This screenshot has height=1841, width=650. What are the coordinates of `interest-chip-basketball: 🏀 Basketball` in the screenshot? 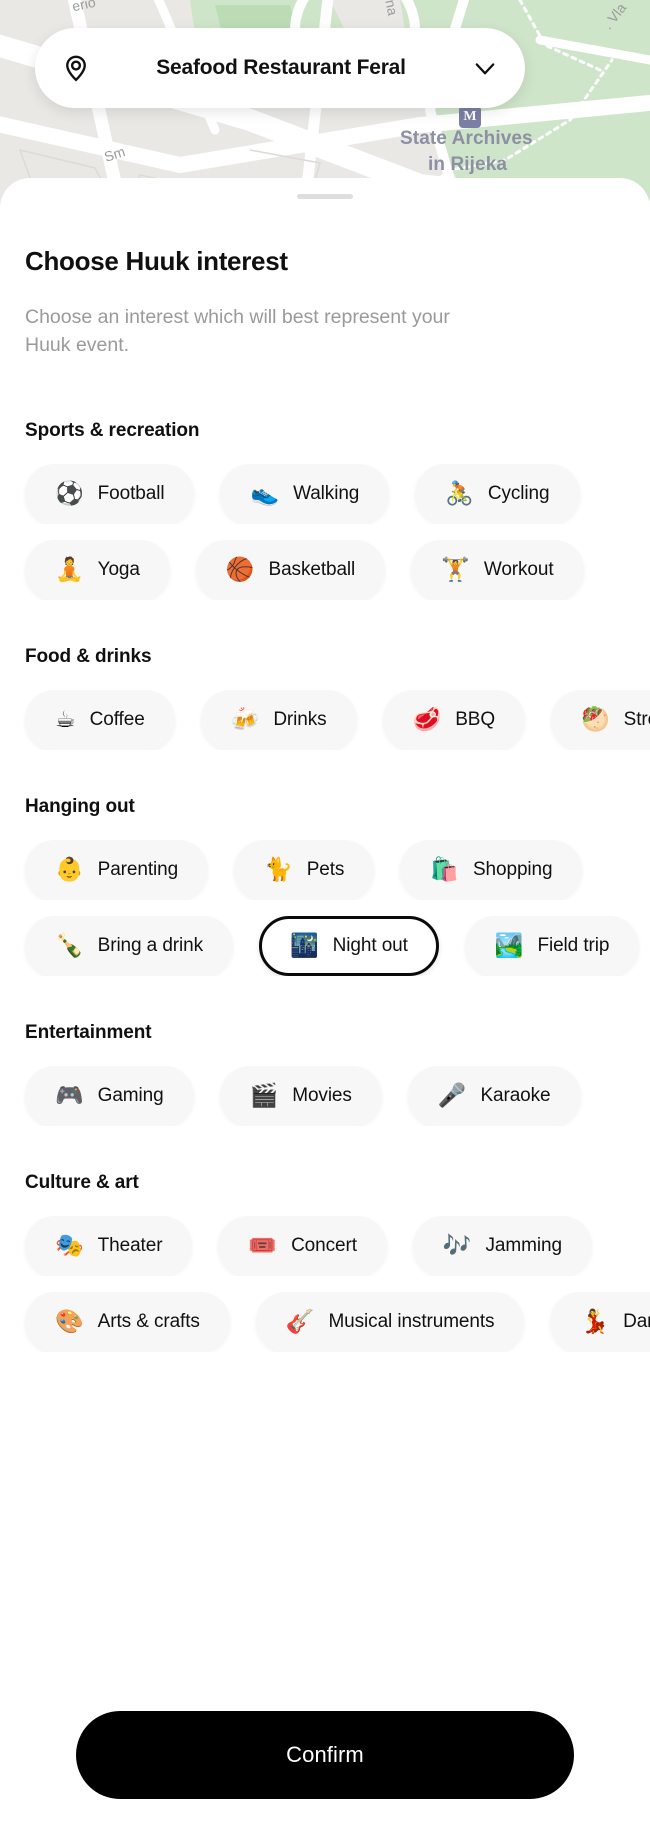 It's located at (290, 570).